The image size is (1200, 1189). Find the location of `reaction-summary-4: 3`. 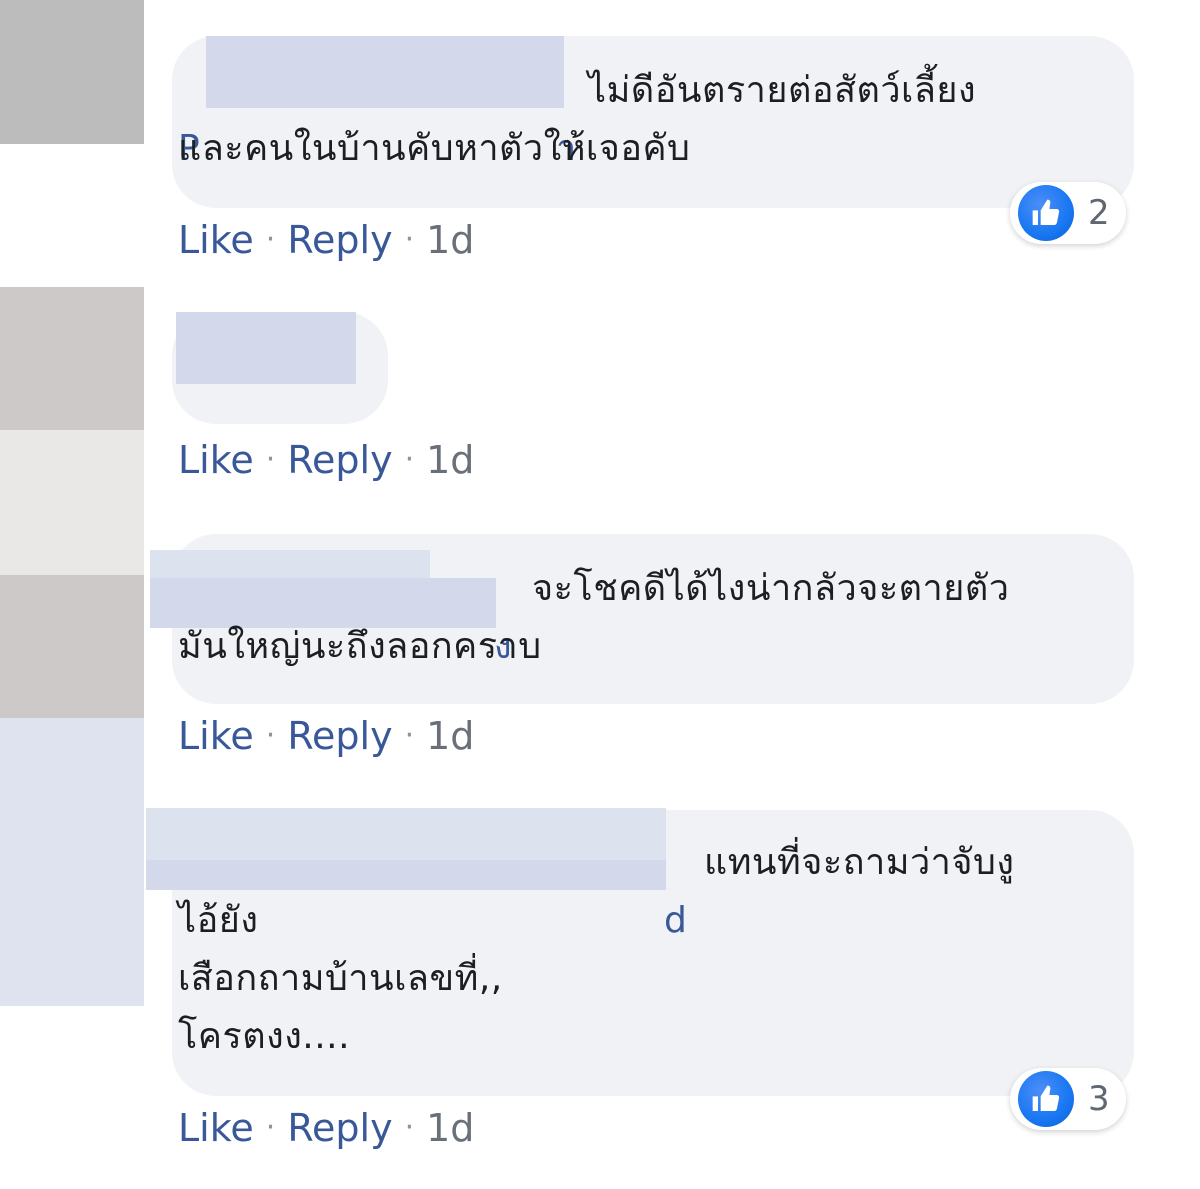

reaction-summary-4: 3 is located at coordinates (1068, 1099).